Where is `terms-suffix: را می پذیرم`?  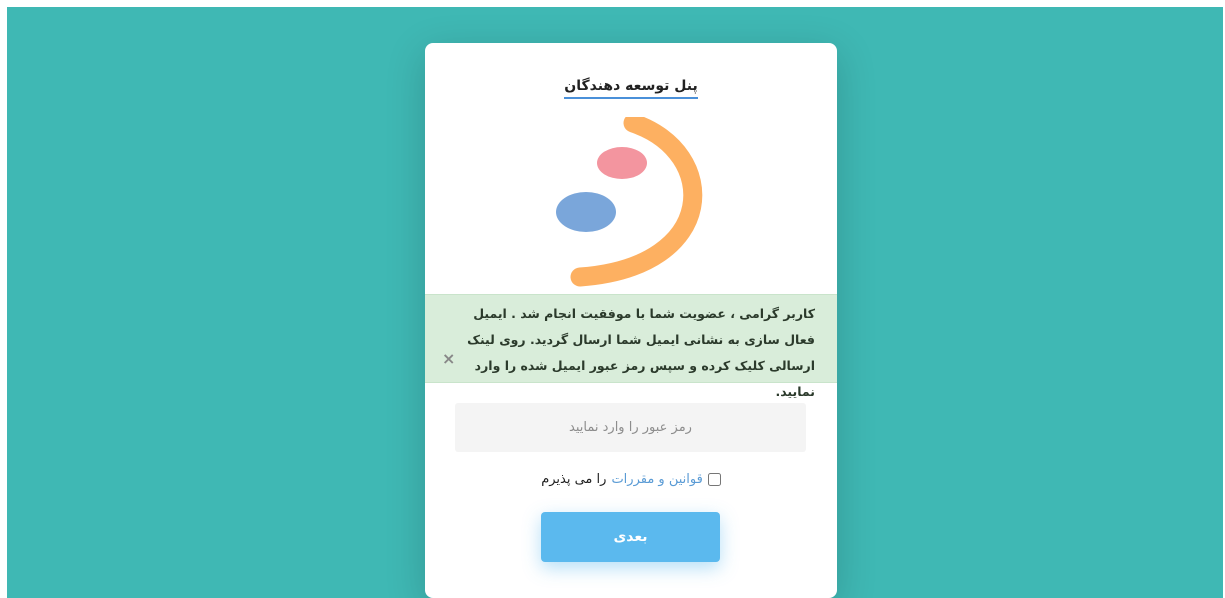
terms-suffix: را می پذیرم is located at coordinates (574, 479).